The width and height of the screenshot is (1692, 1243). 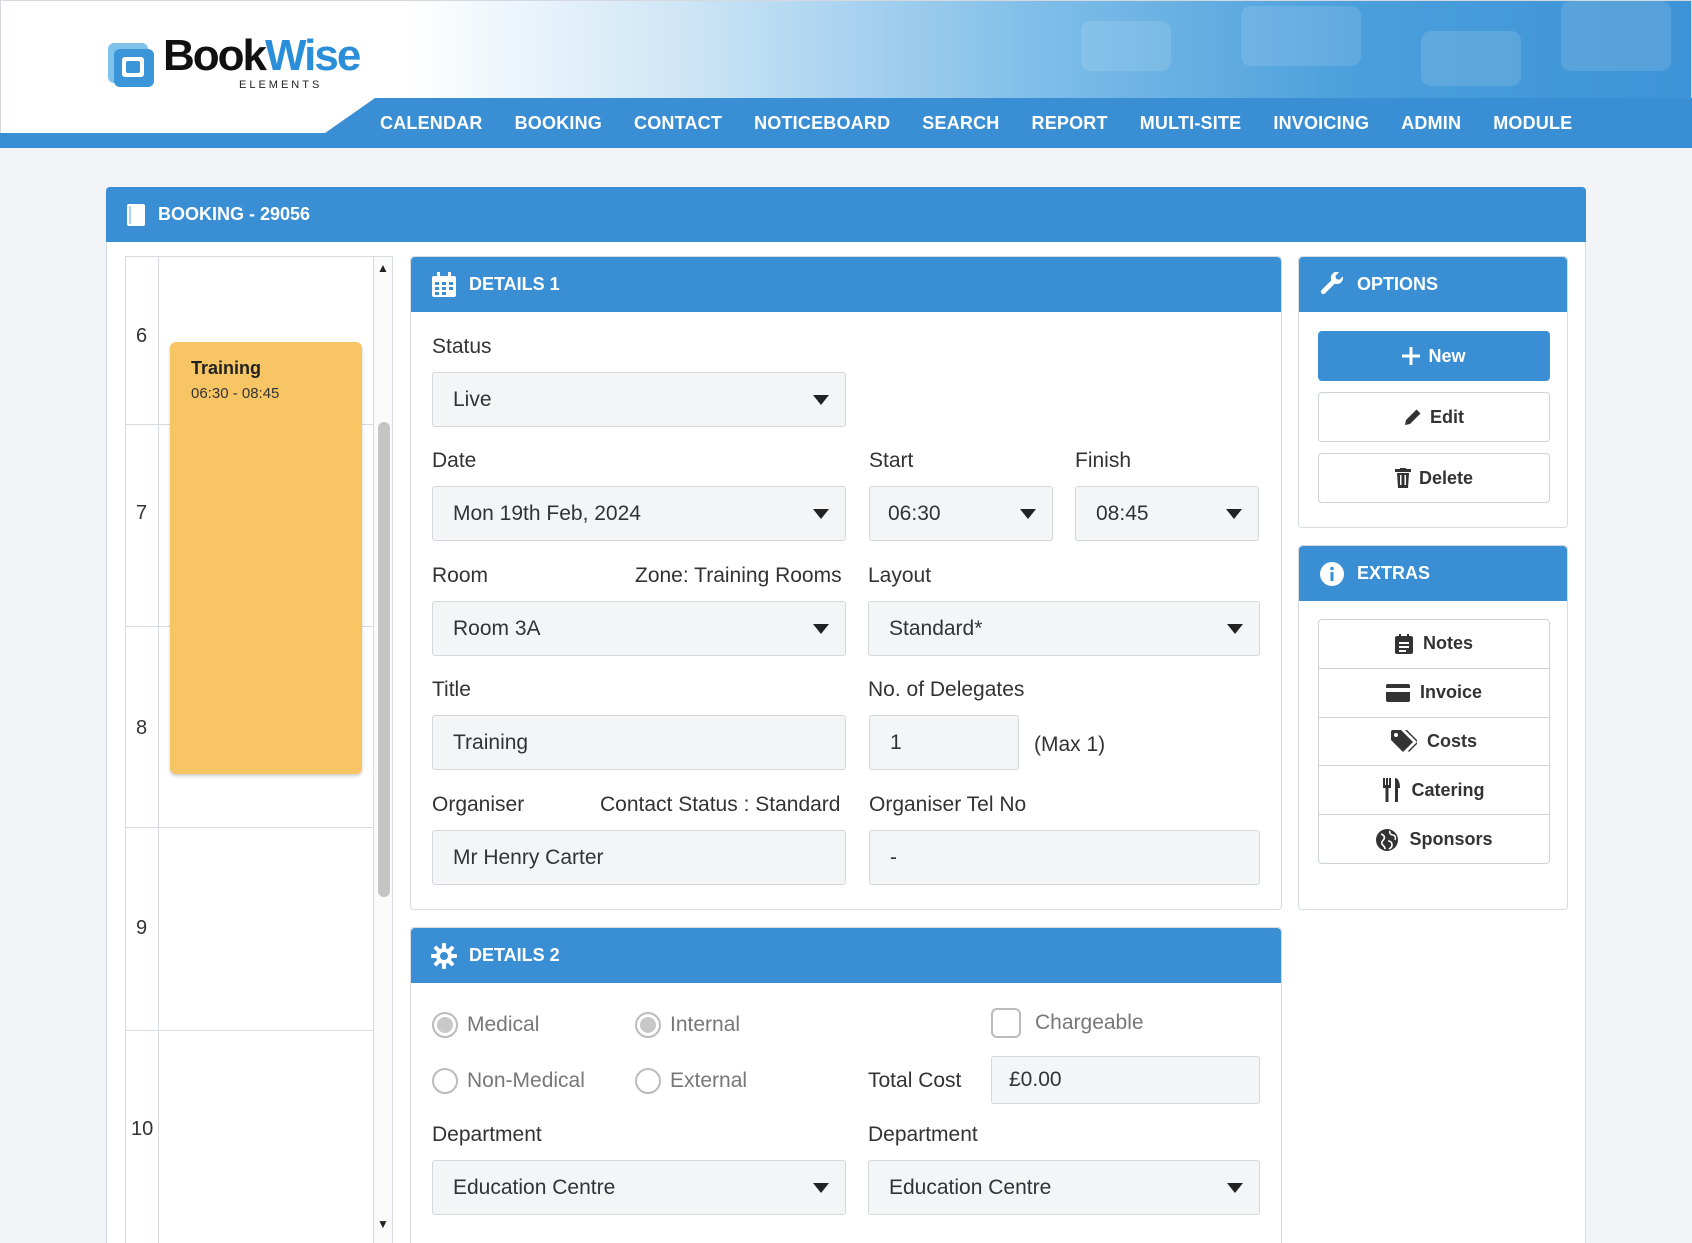 I want to click on scroll-down-icon: ▼, so click(x=383, y=1224).